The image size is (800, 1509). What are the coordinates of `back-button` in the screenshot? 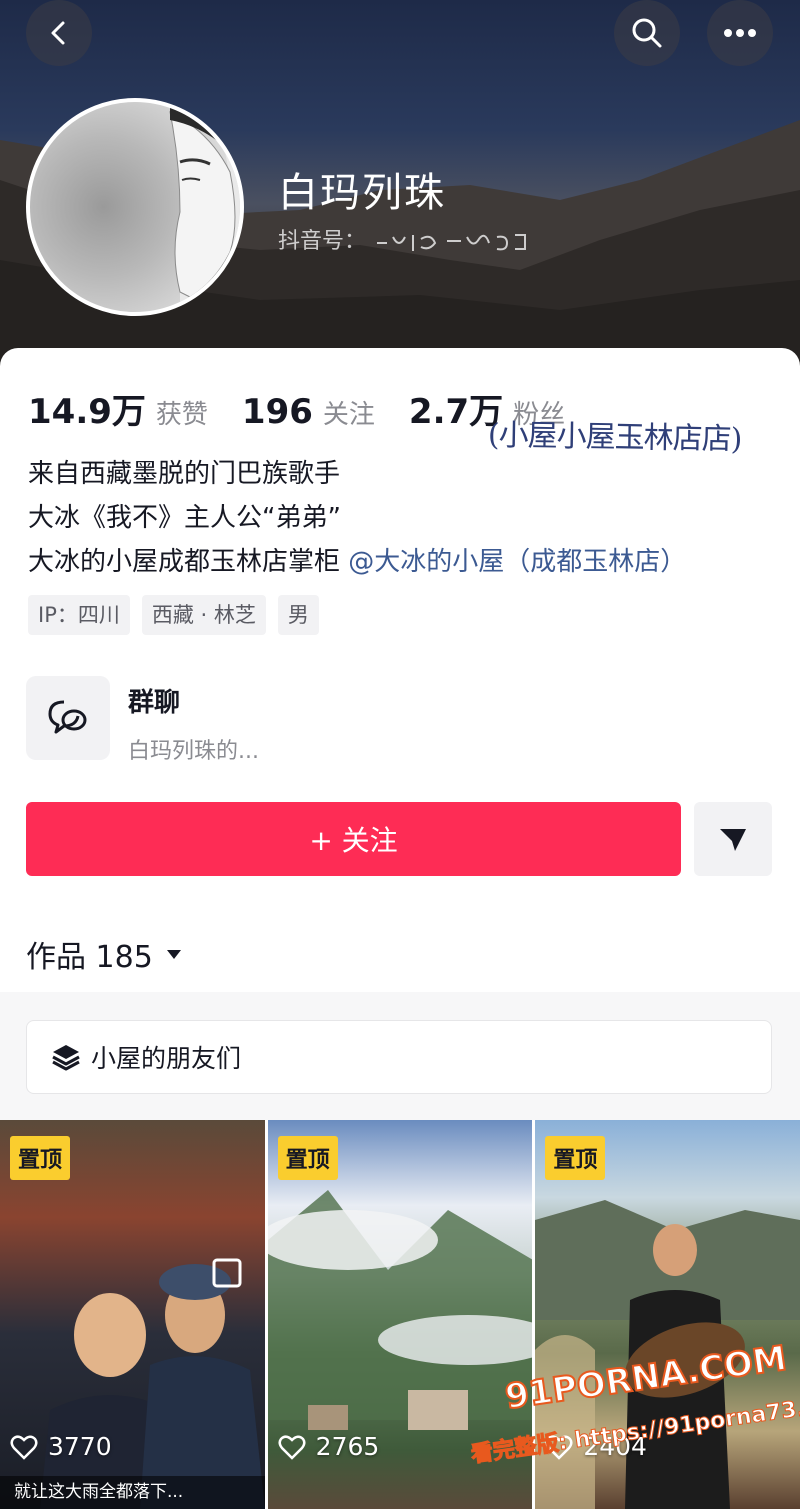 It's located at (59, 33).